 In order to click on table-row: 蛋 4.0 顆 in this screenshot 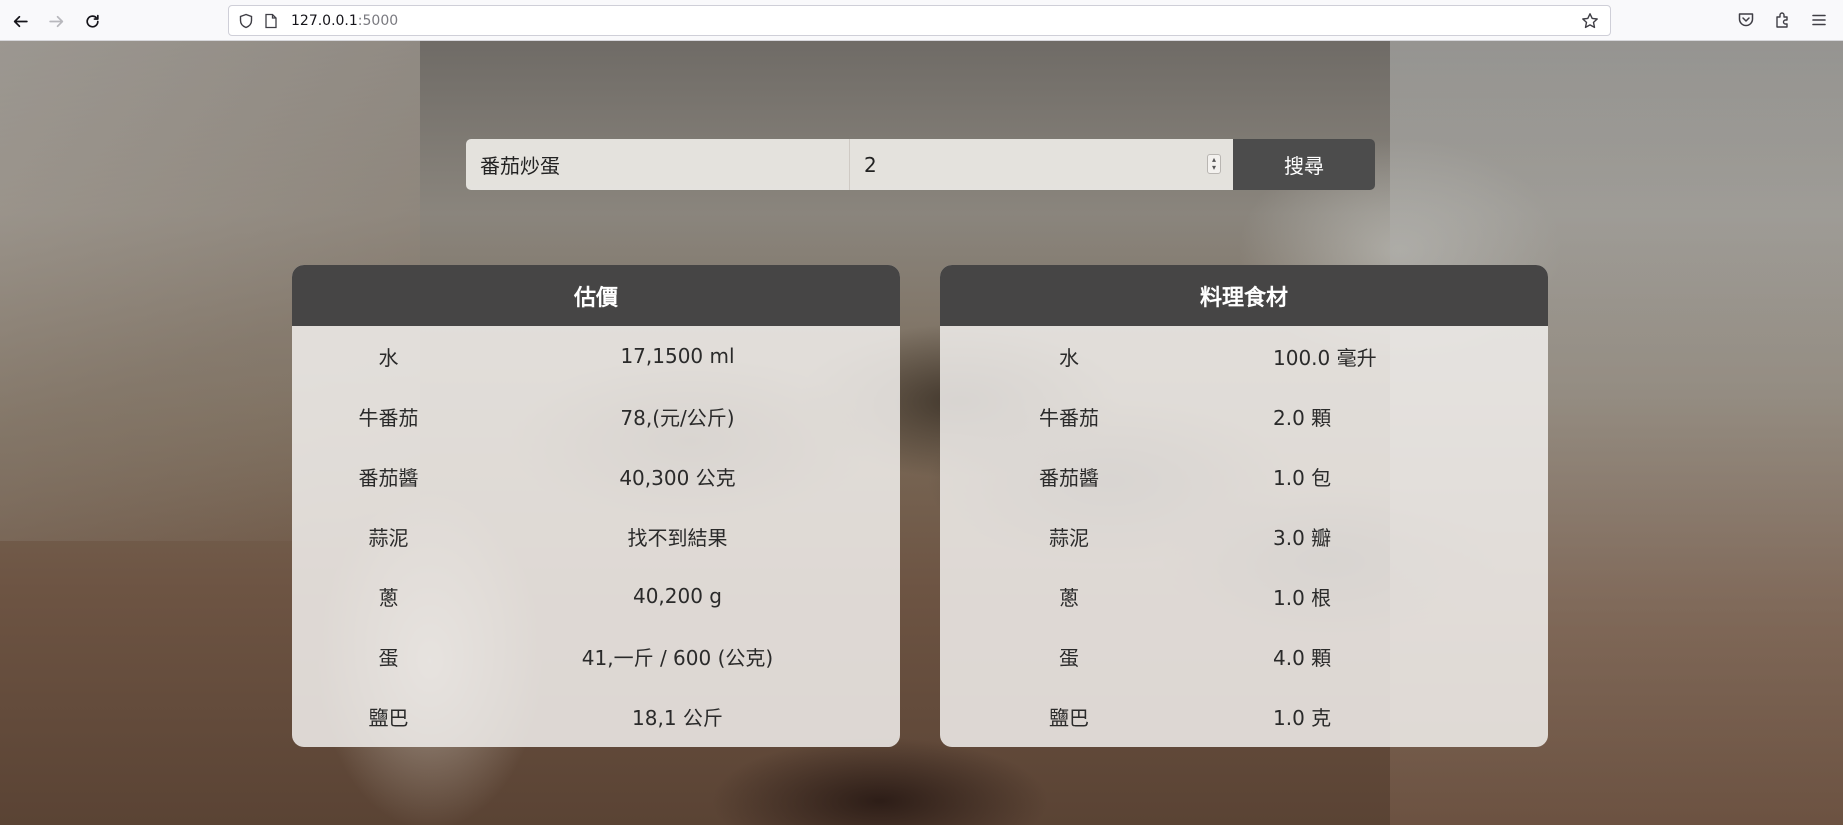, I will do `click(1244, 656)`.